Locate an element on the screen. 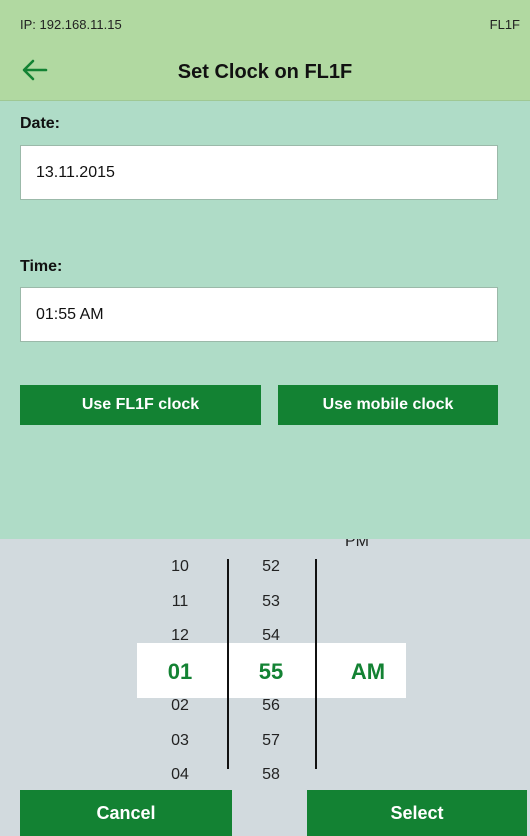  minute-option: 58 is located at coordinates (271, 775).